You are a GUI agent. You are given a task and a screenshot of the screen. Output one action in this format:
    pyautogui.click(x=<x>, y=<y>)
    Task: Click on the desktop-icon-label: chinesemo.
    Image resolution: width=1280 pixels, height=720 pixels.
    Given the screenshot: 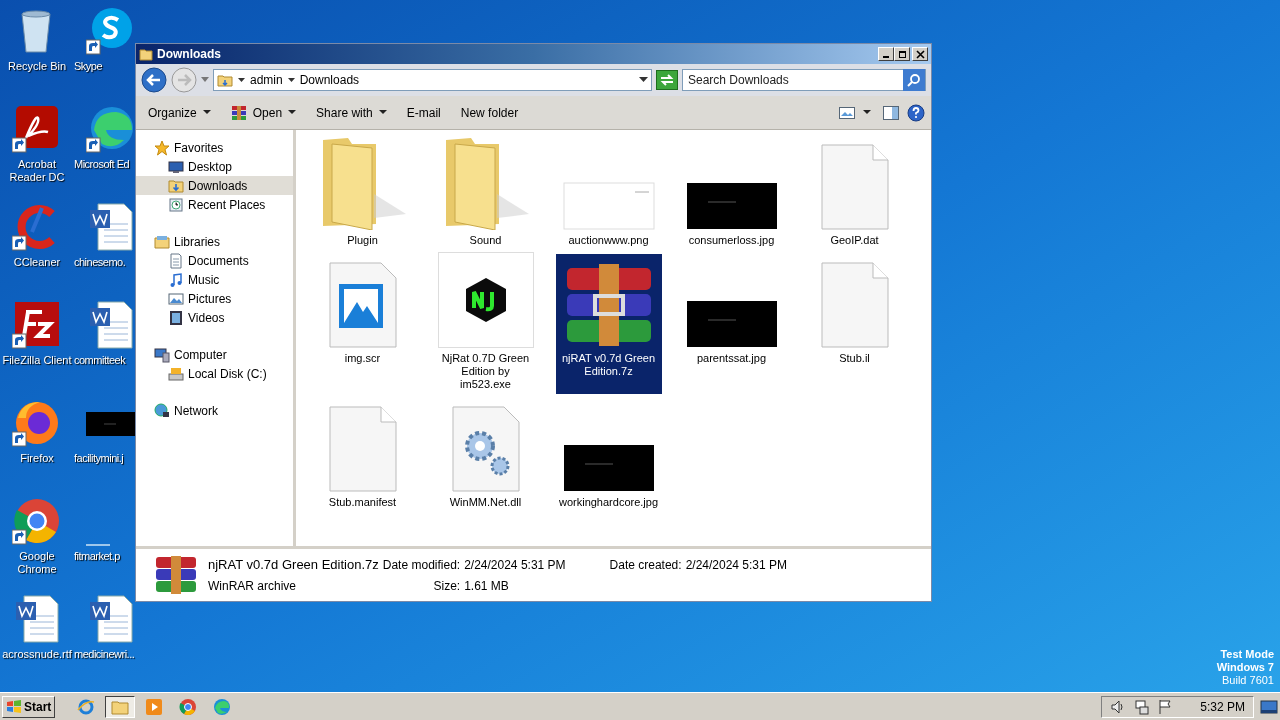 What is the action you would take?
    pyautogui.click(x=100, y=262)
    